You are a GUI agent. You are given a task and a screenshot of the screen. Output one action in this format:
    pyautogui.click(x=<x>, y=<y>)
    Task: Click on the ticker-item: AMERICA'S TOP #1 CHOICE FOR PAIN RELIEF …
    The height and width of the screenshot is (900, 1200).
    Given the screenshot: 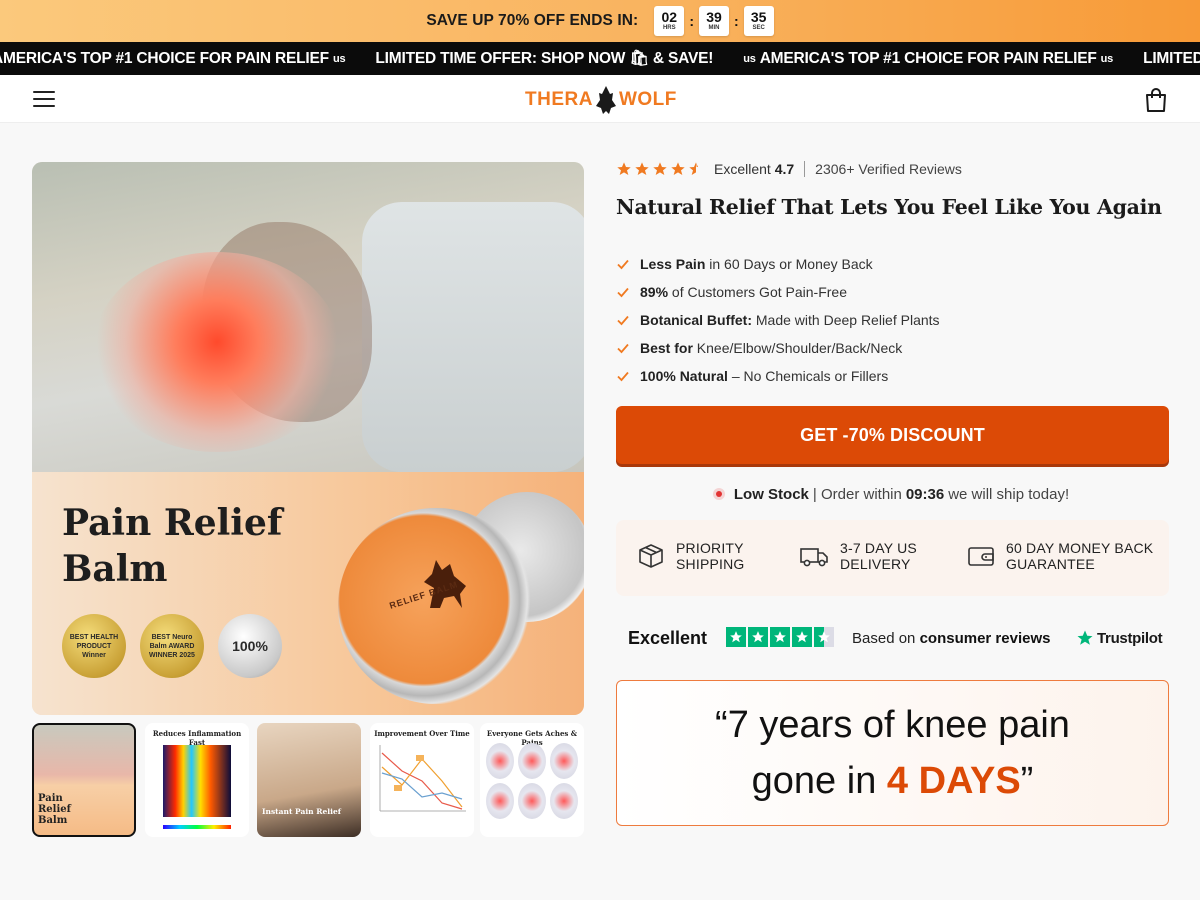 What is the action you would take?
    pyautogui.click(x=173, y=59)
    